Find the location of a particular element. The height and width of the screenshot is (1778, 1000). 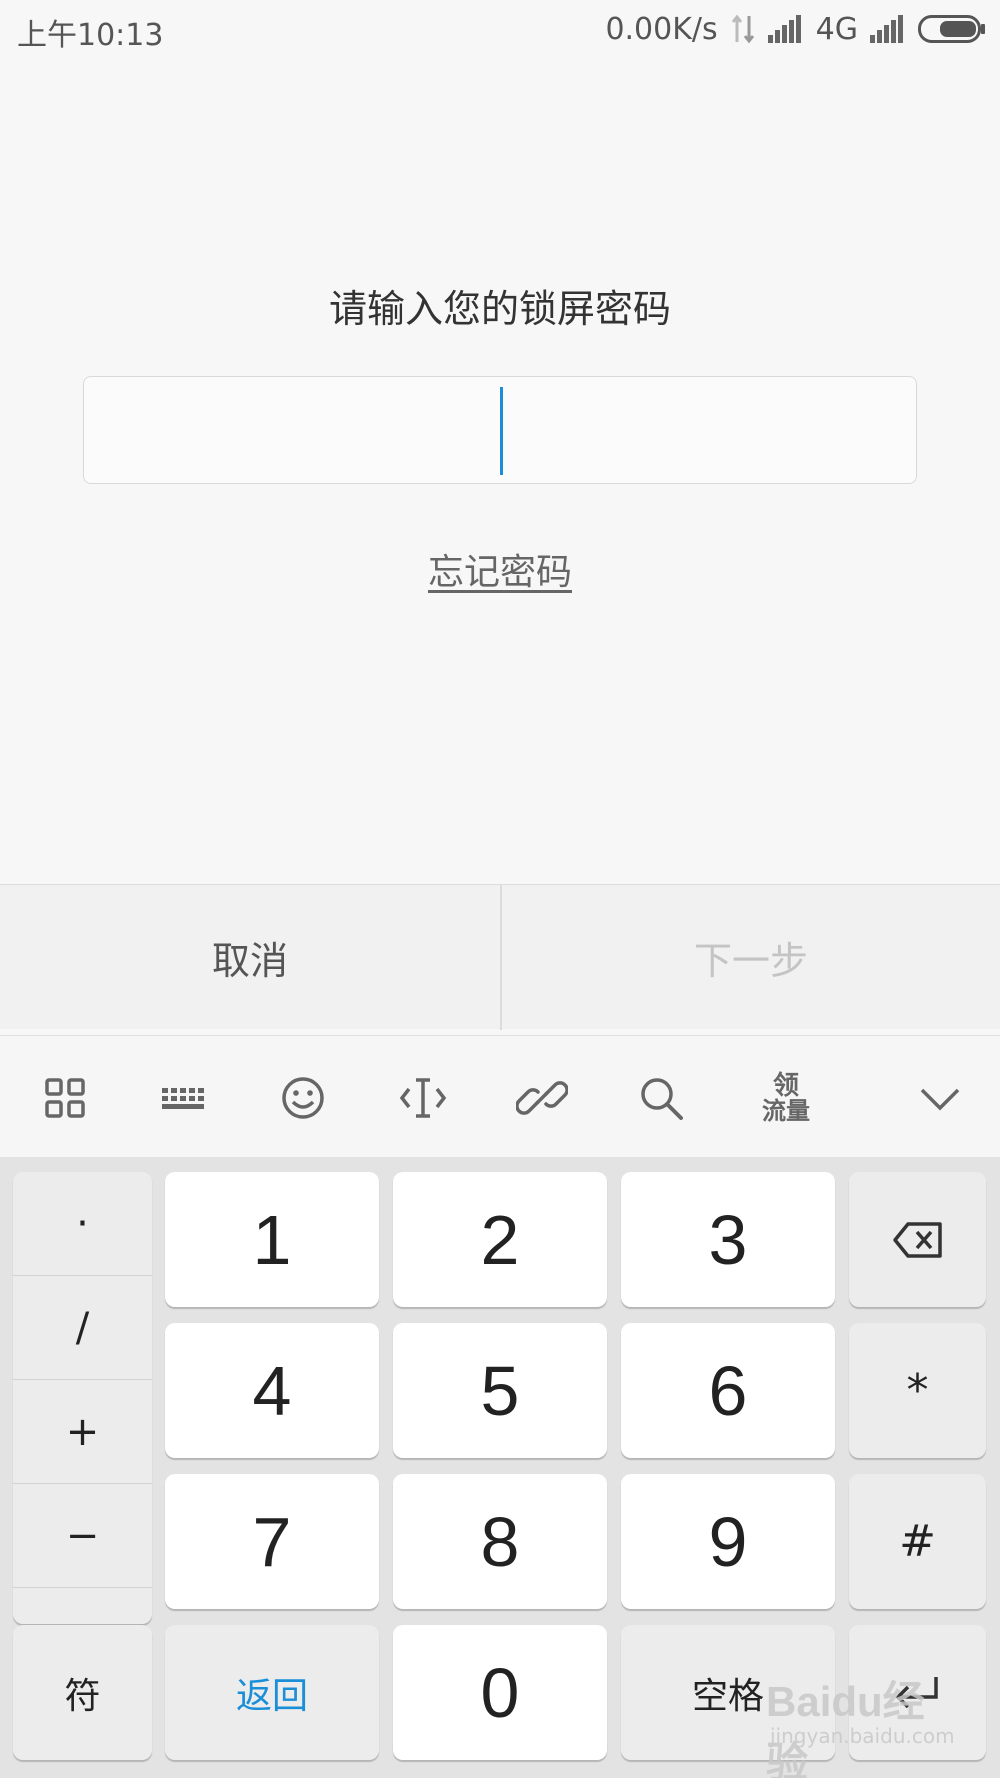

link-icon is located at coordinates (542, 1098).